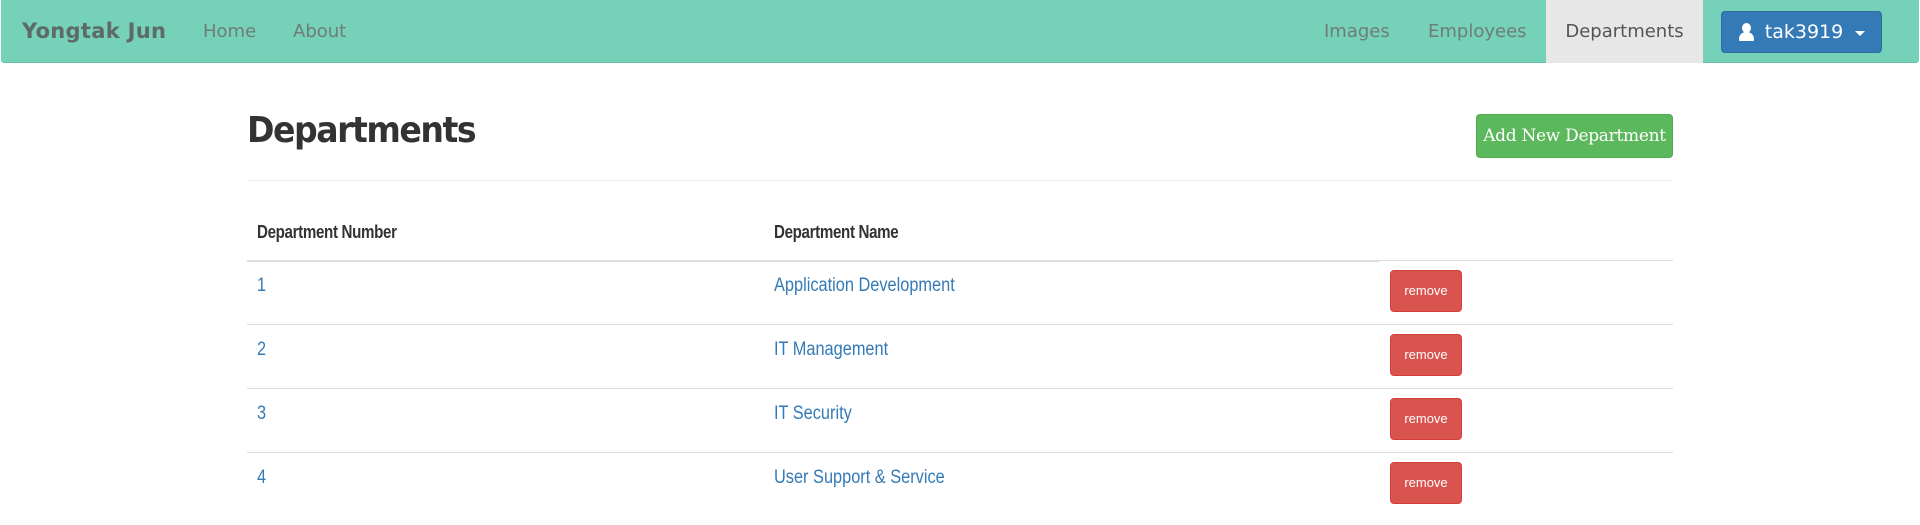 Image resolution: width=1920 pixels, height=525 pixels. I want to click on column-header-number: Department Number, so click(327, 232).